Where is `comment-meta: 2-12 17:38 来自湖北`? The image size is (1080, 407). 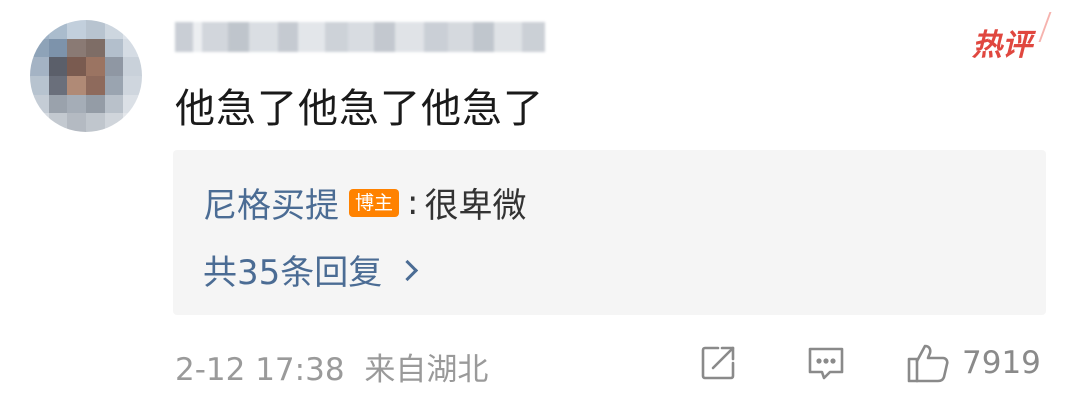 comment-meta: 2-12 17:38 来自湖北 is located at coordinates (331, 366).